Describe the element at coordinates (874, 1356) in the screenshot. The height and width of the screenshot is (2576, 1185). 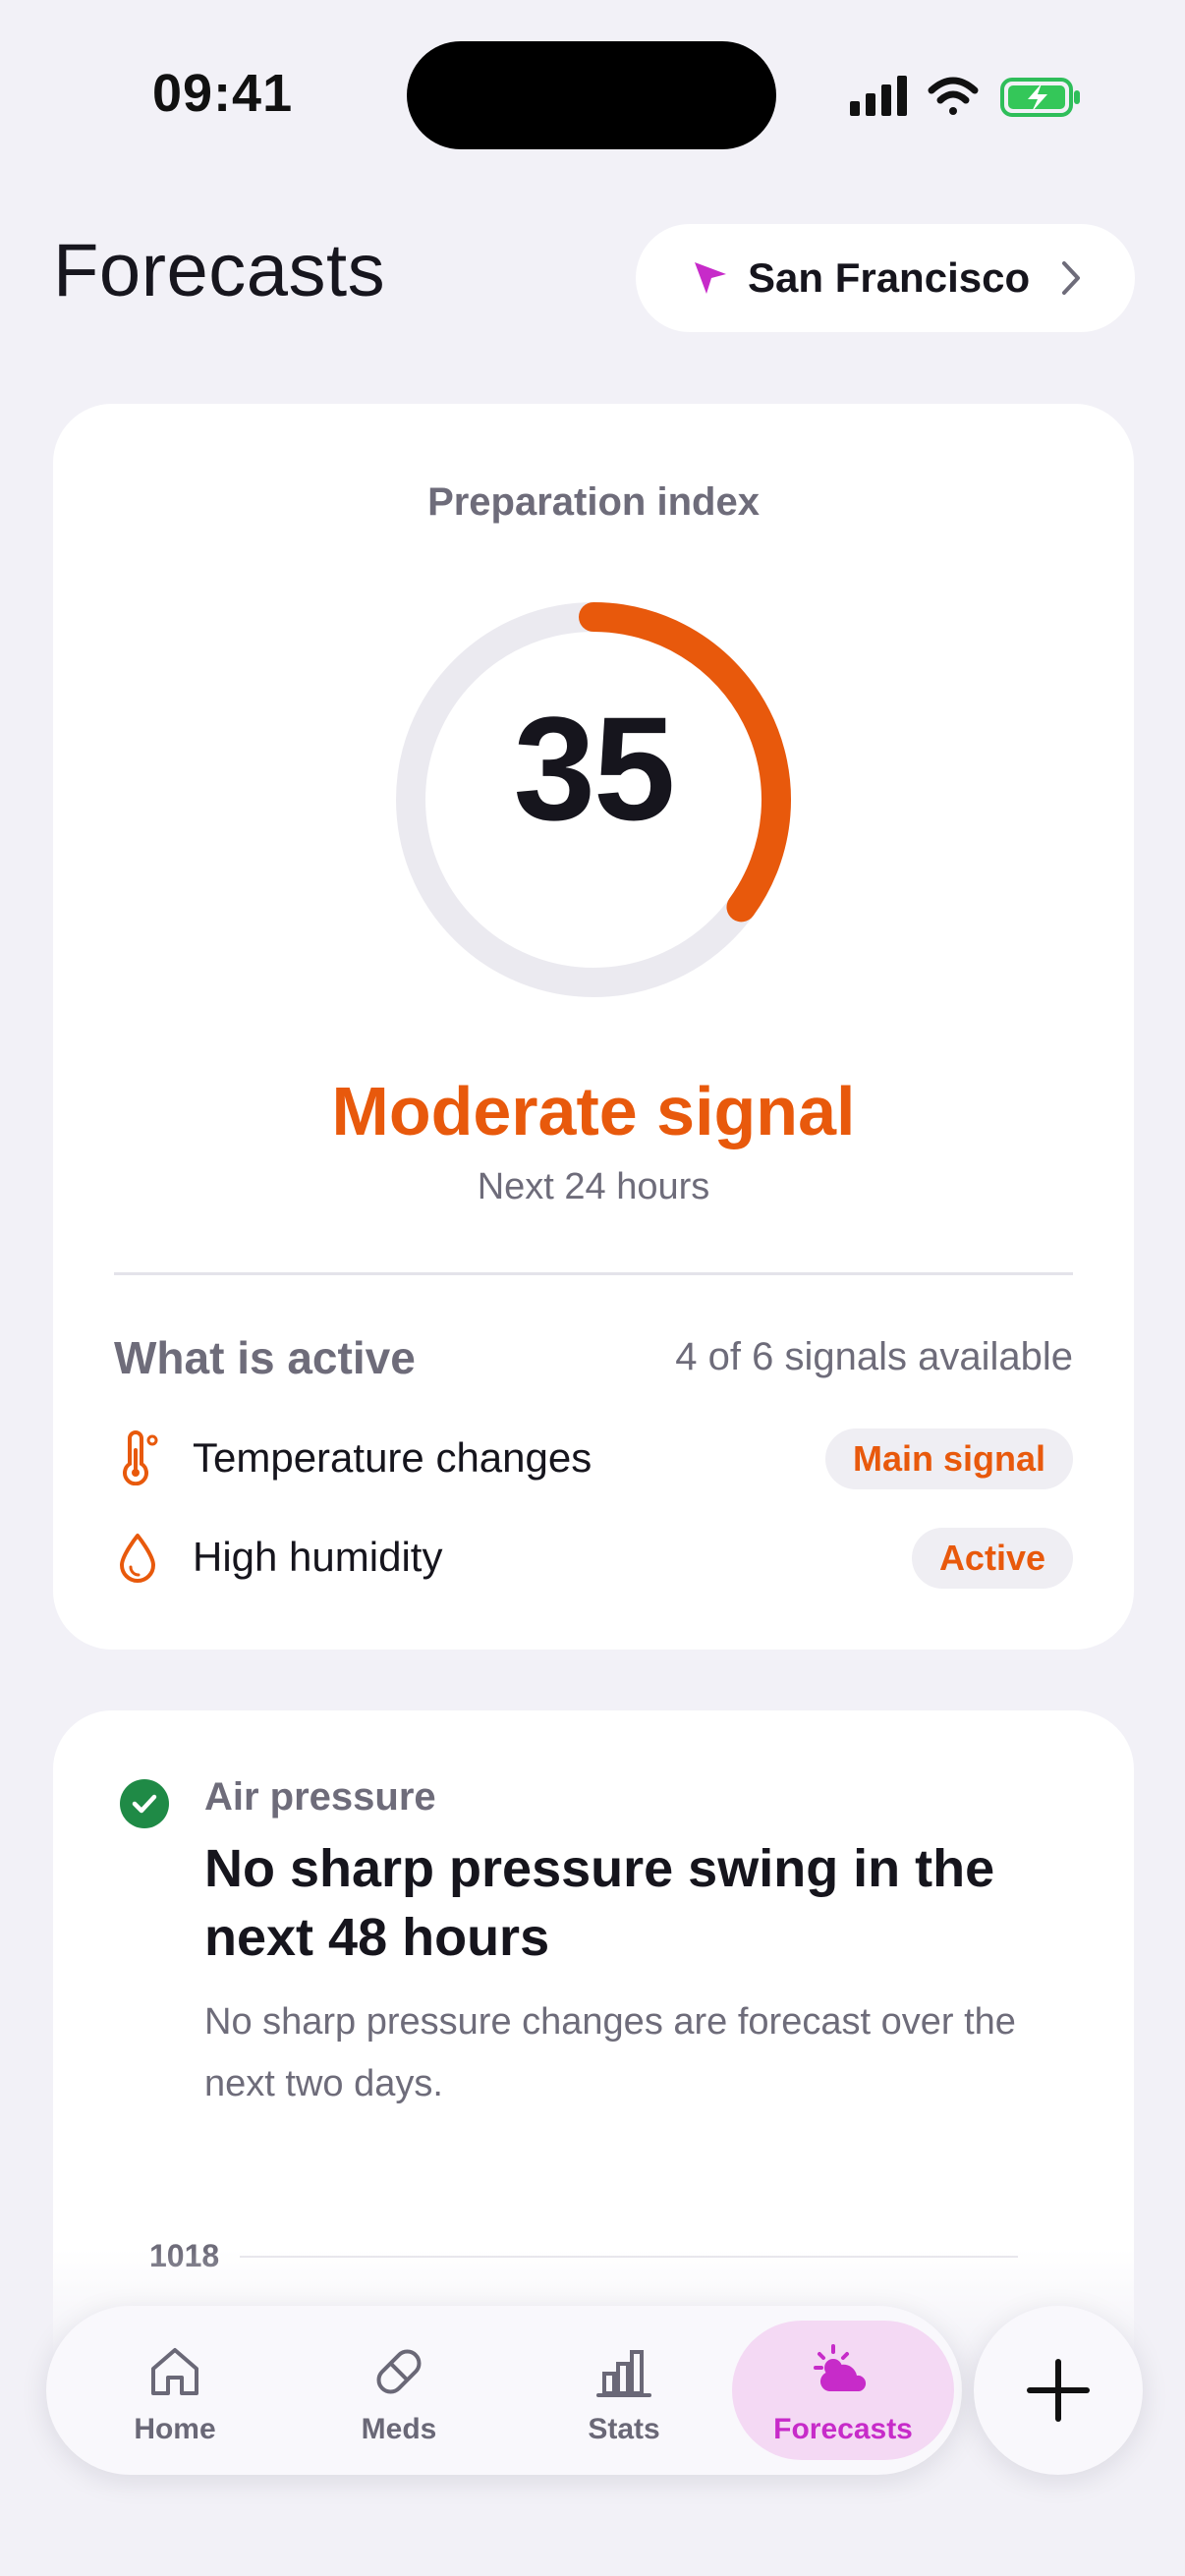
I see `active-count: 4 of 6 signals available` at that location.